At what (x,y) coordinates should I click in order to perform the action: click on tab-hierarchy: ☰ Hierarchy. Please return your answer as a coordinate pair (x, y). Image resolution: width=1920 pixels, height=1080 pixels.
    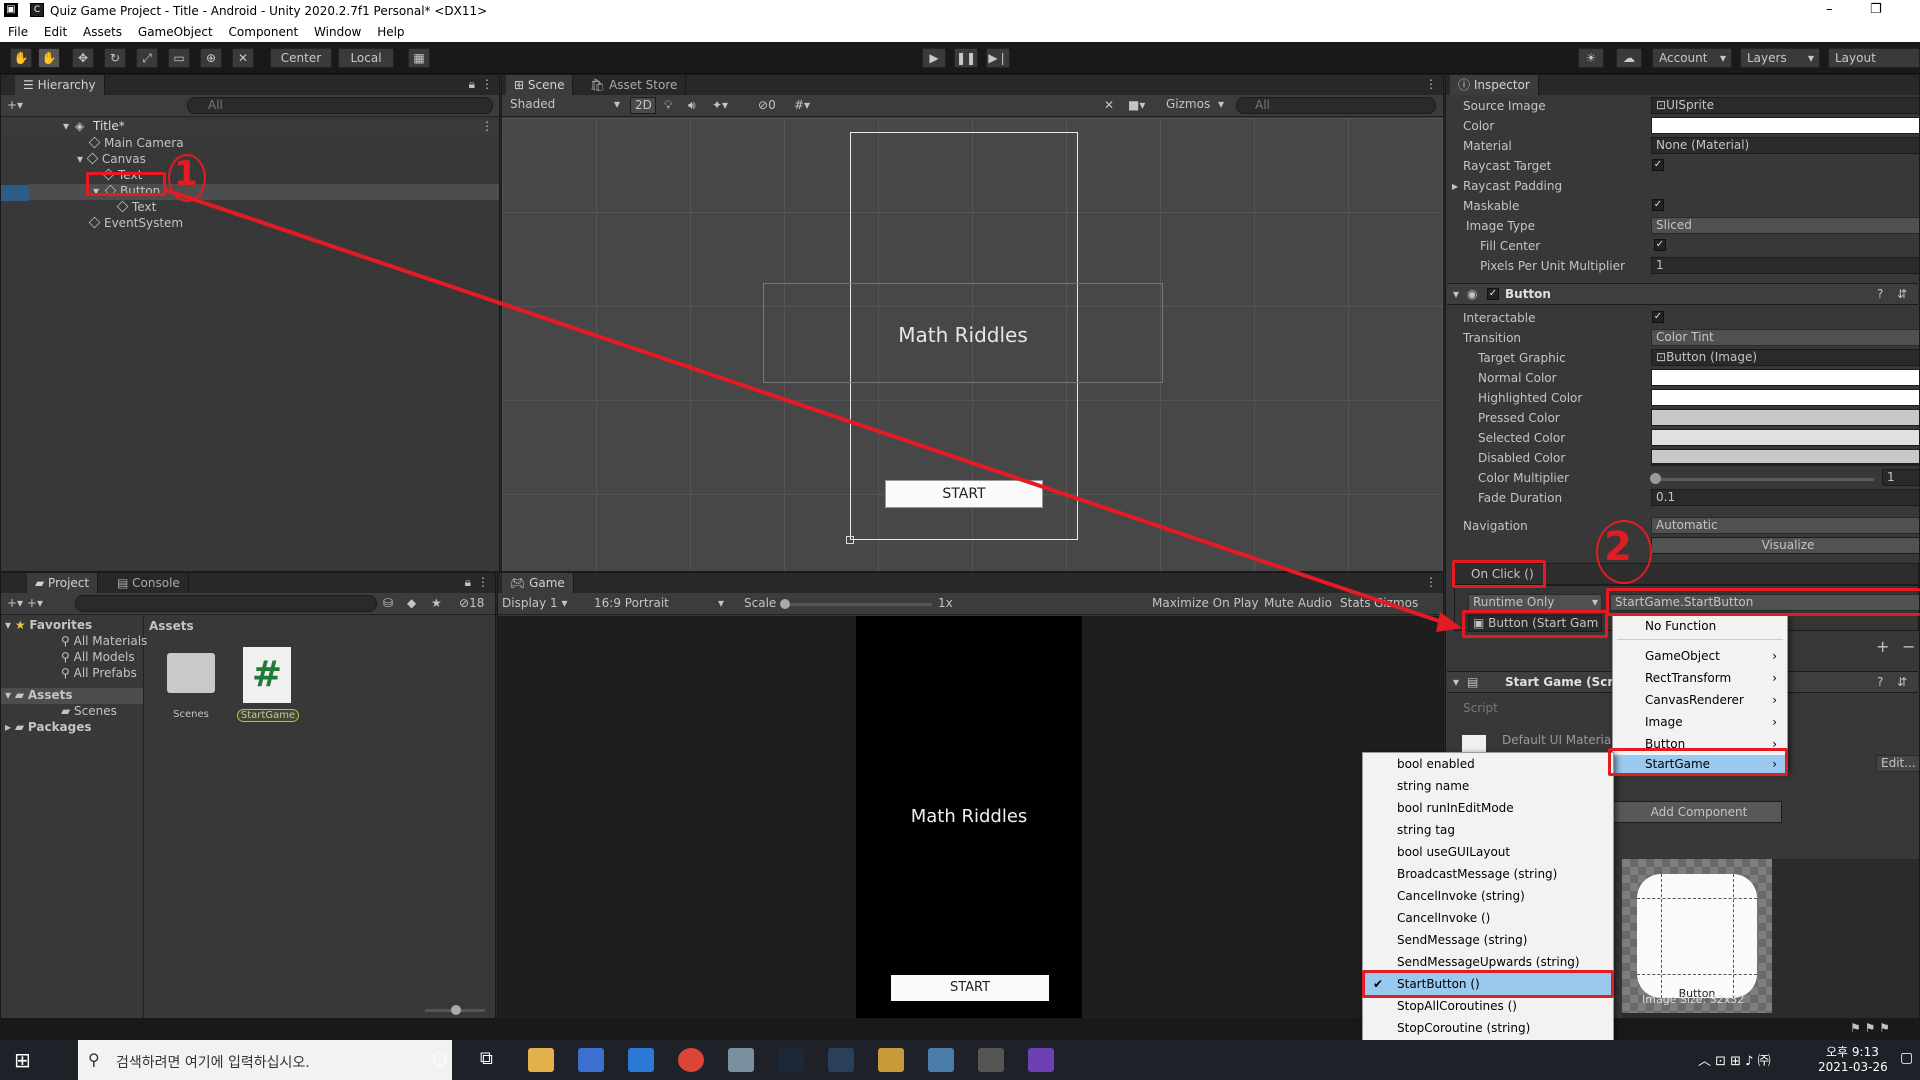
    Looking at the image, I should click on (60, 85).